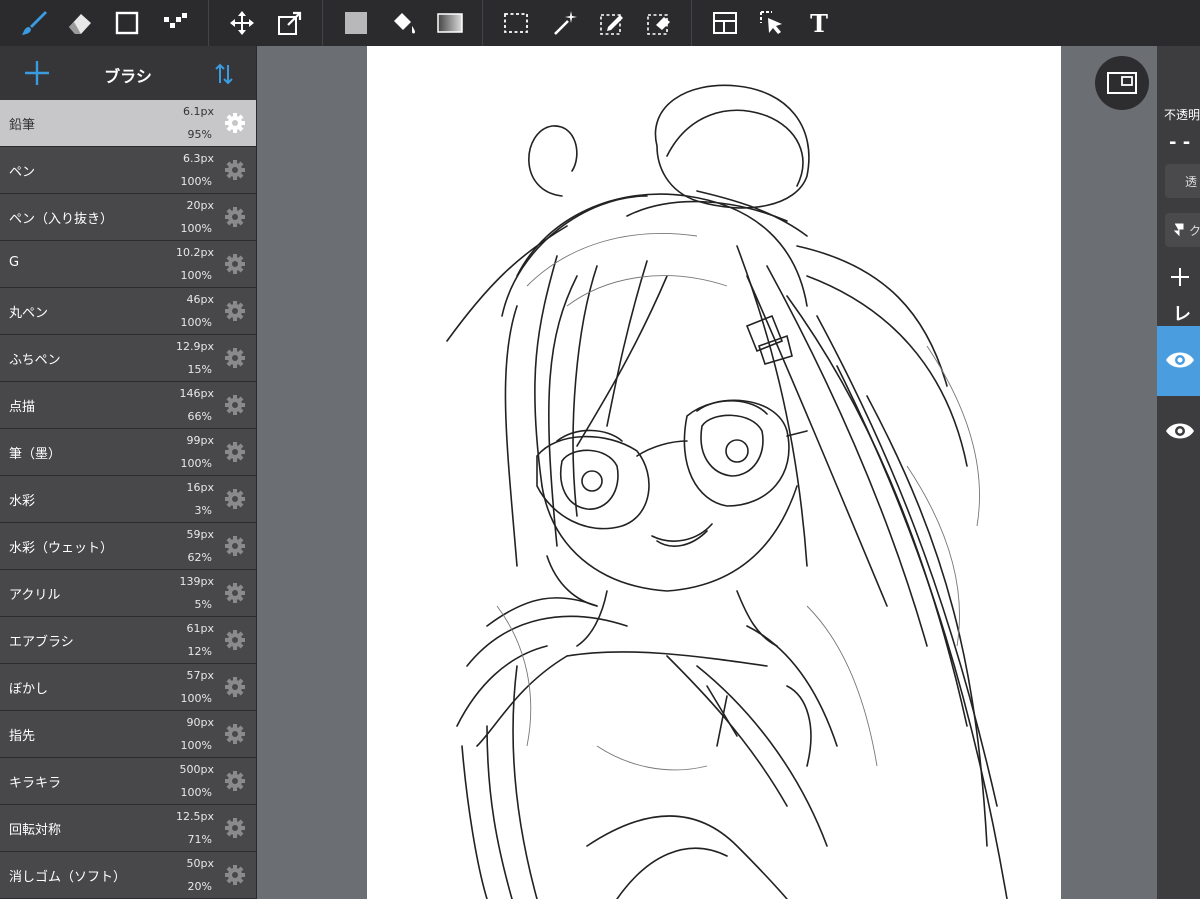 This screenshot has width=1200, height=899. Describe the element at coordinates (612, 23) in the screenshot. I see `select-pen-tool` at that location.